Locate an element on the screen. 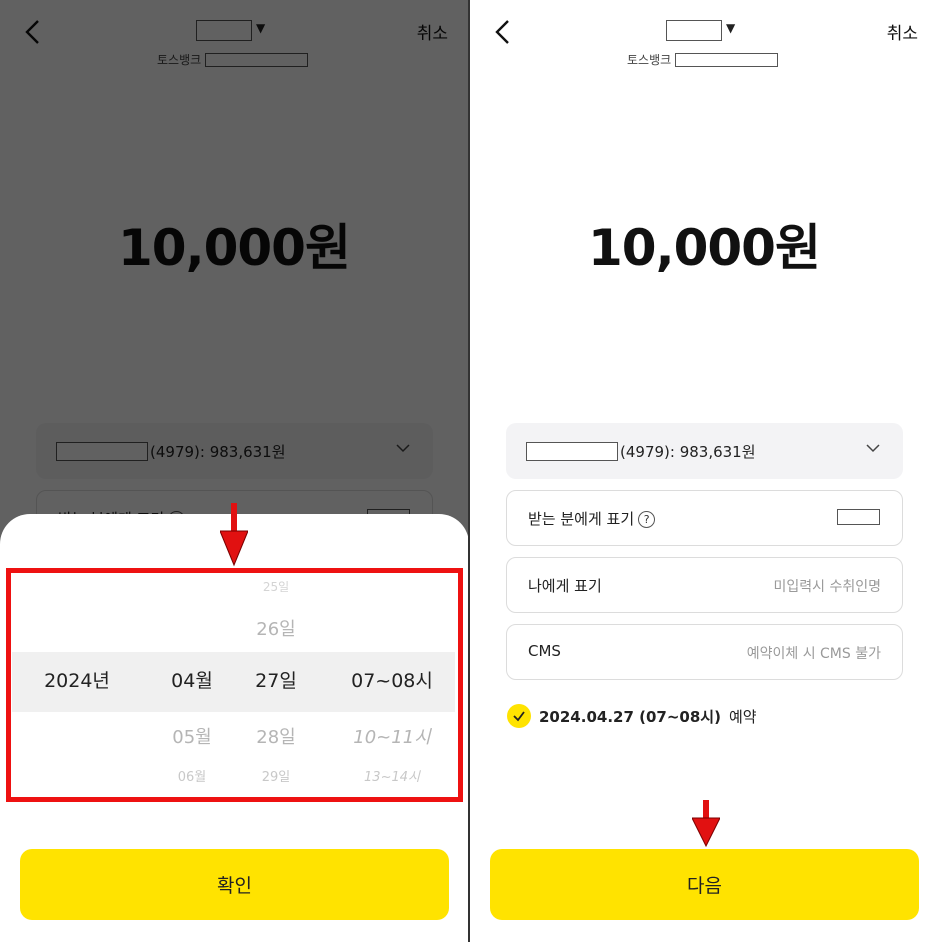 The height and width of the screenshot is (942, 938). recipient-name-redacted is located at coordinates (694, 30).